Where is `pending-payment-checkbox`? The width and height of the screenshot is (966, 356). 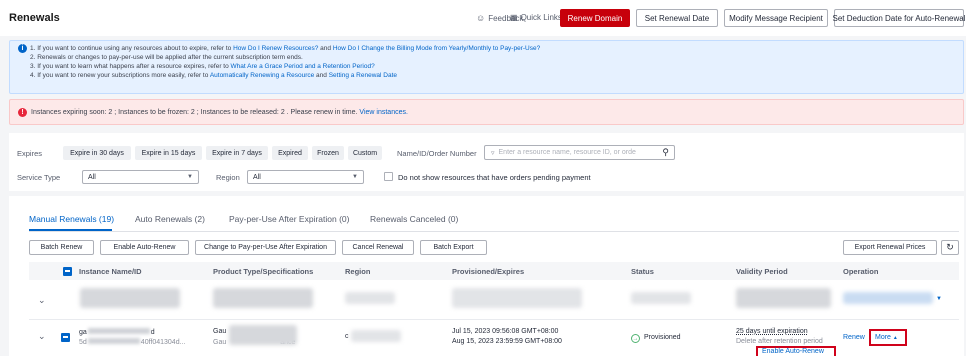
pending-payment-checkbox is located at coordinates (388, 176).